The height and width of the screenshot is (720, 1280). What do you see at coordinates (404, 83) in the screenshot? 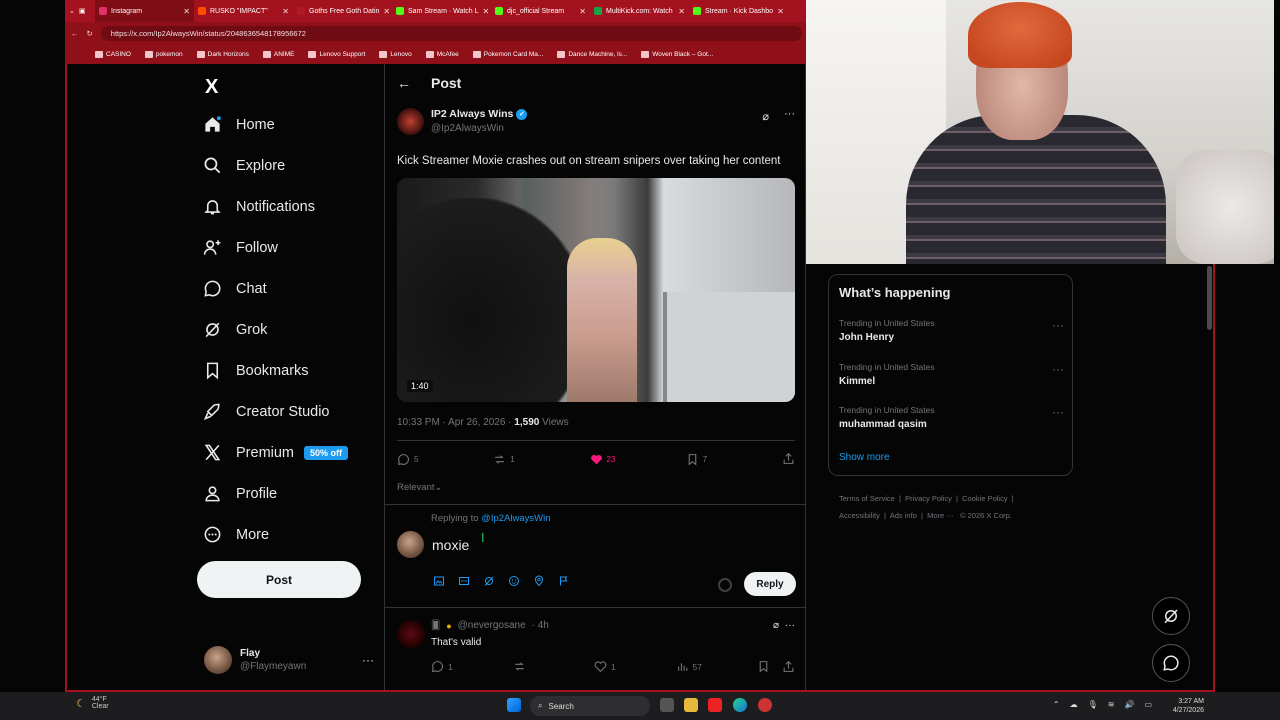
I see `back-arrow-icon: ←` at bounding box center [404, 83].